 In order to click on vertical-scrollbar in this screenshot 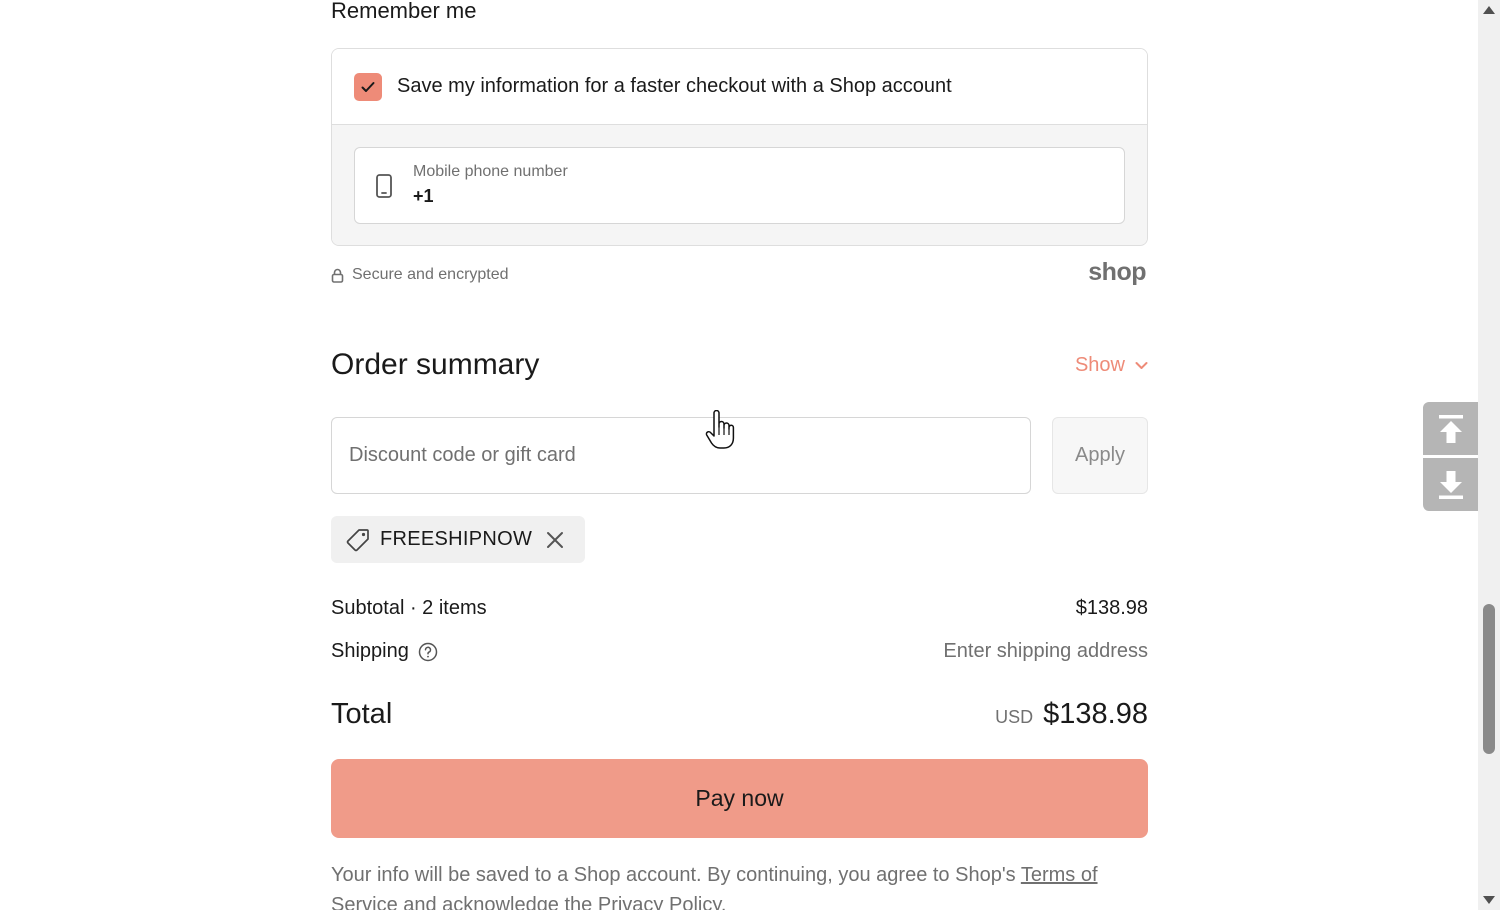, I will do `click(1489, 455)`.